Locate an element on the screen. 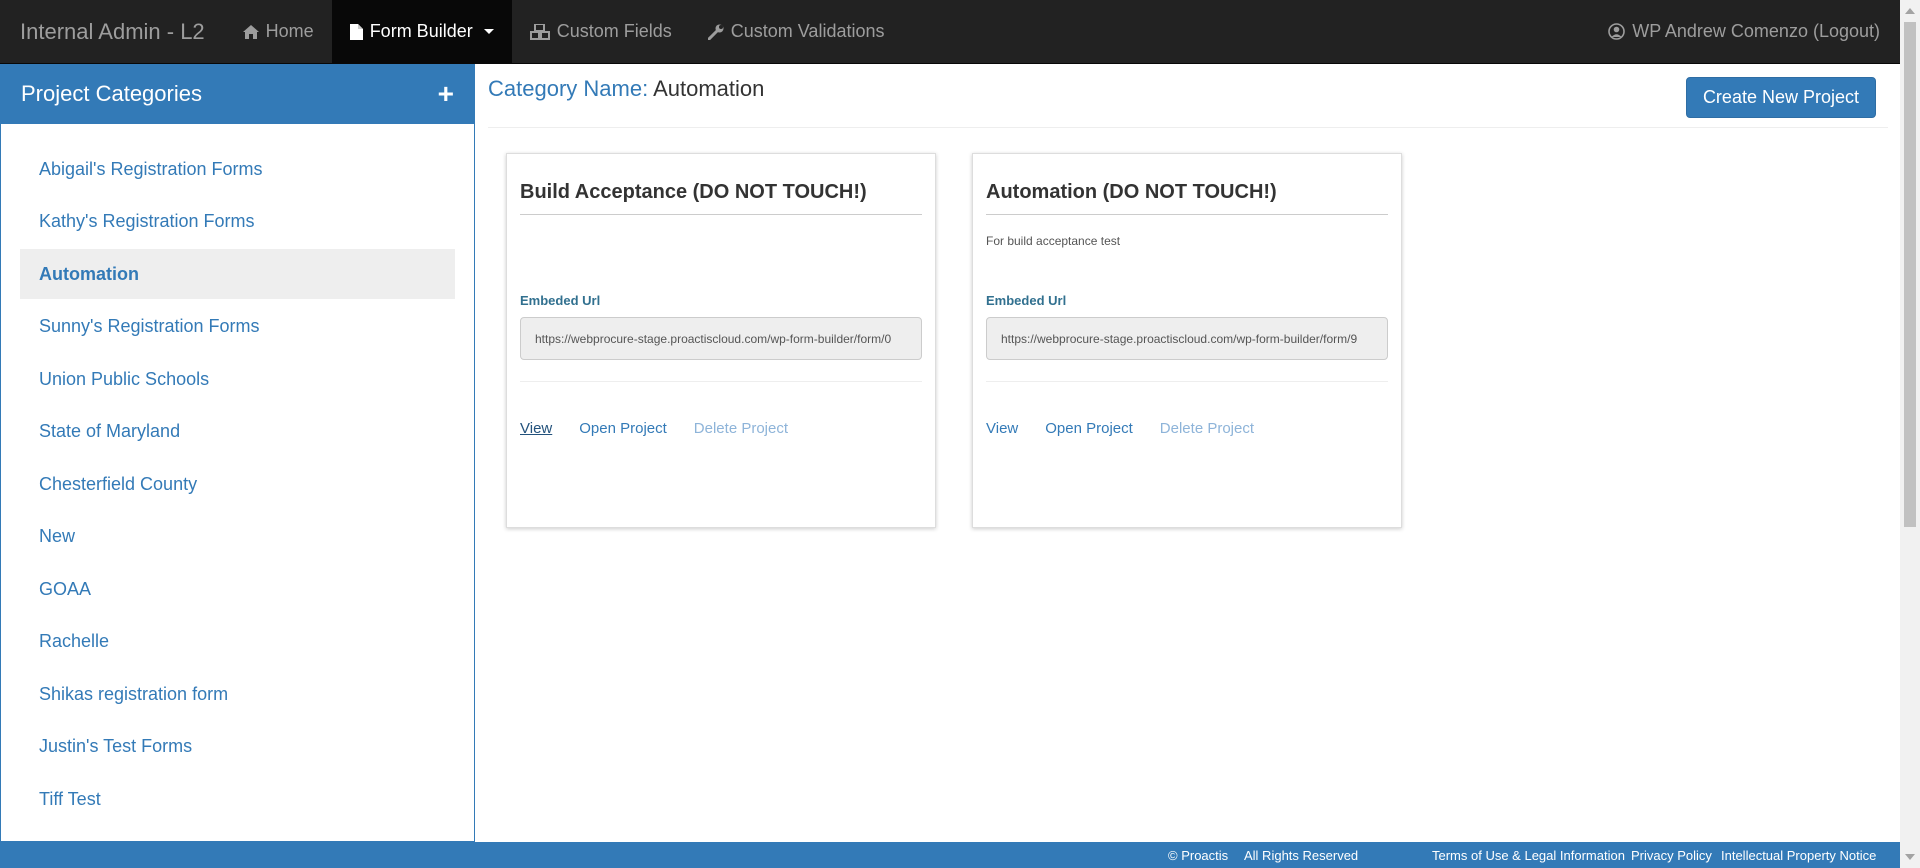 Image resolution: width=1920 pixels, height=868 pixels. wrench-icon is located at coordinates (715, 32).